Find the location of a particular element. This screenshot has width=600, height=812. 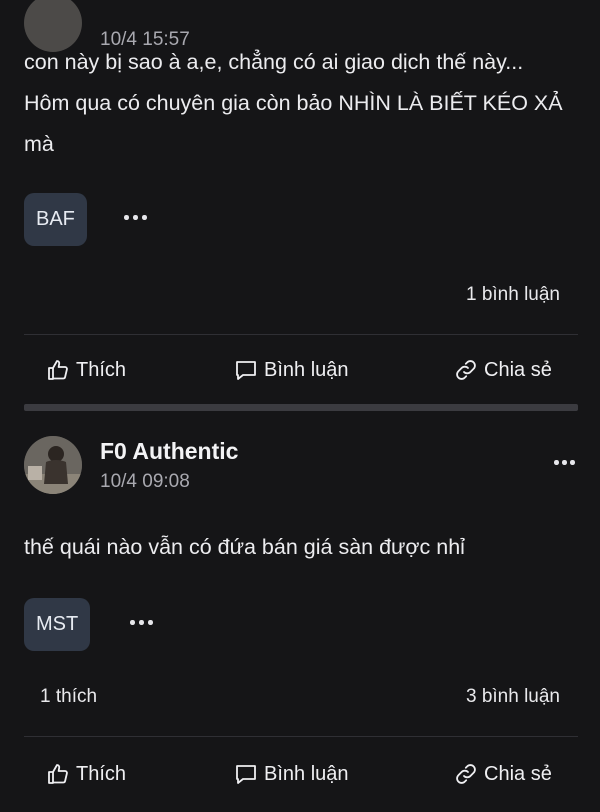

ticker-tag: MST is located at coordinates (57, 624).